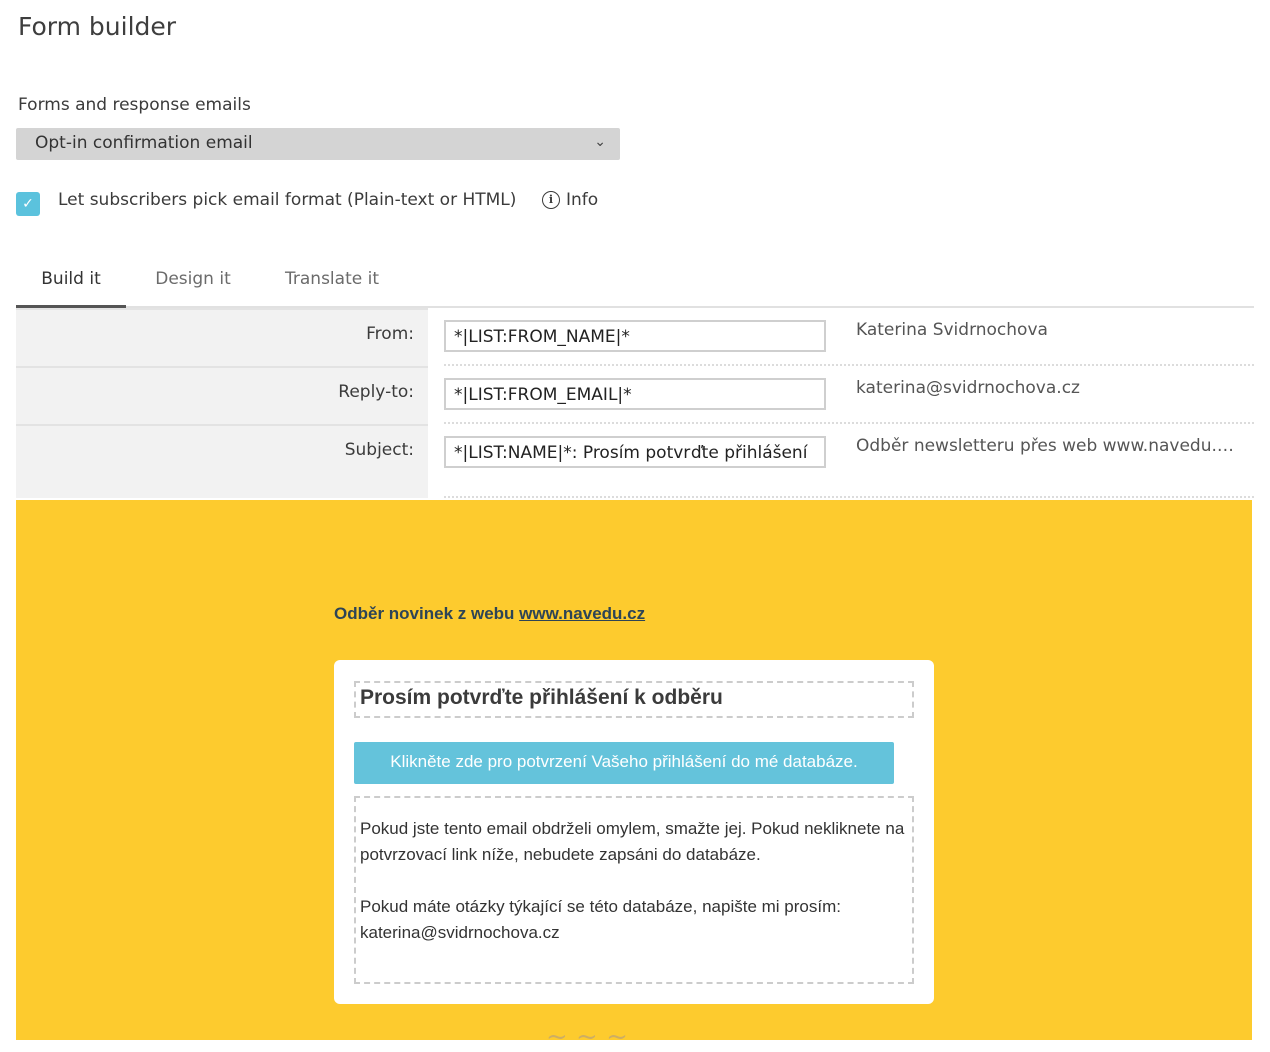 This screenshot has width=1270, height=1052. I want to click on email-format-checkbox: ✓, so click(28, 204).